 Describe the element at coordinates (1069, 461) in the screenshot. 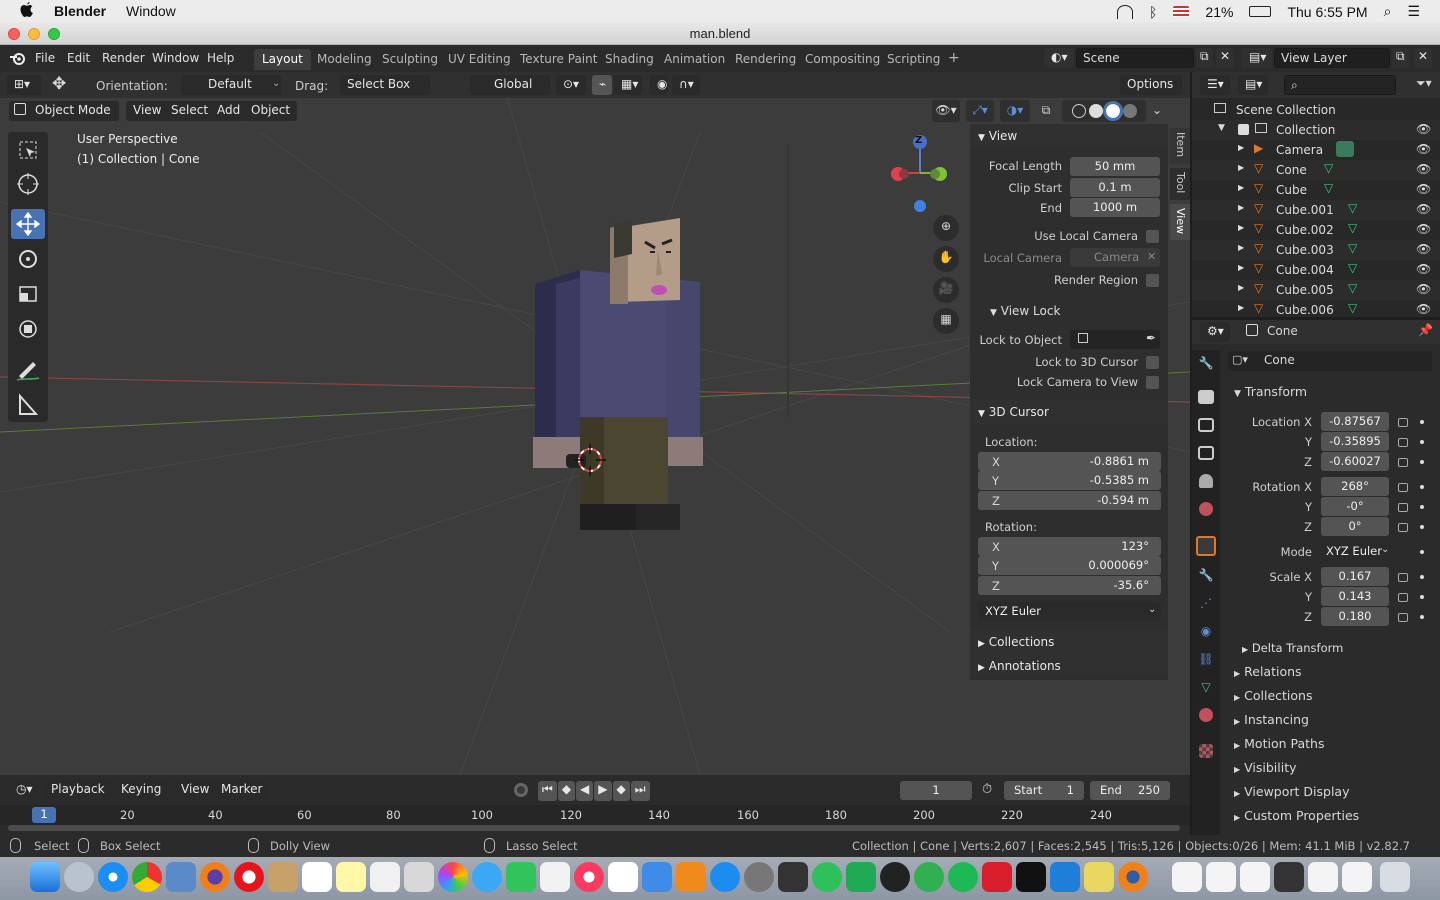

I see `cursor-location-x-field: -0.8861 m` at that location.